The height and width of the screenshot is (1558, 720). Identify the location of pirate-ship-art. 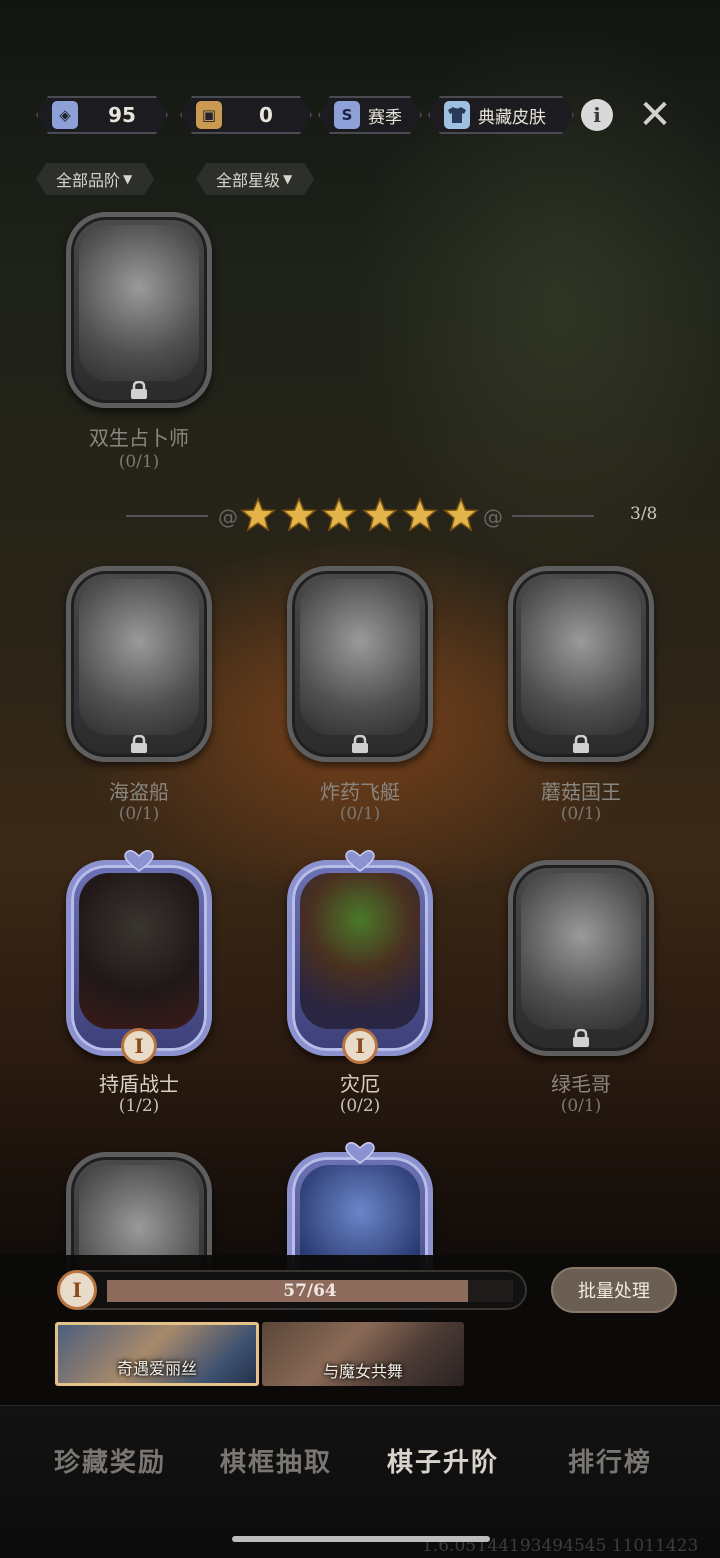
(139, 657).